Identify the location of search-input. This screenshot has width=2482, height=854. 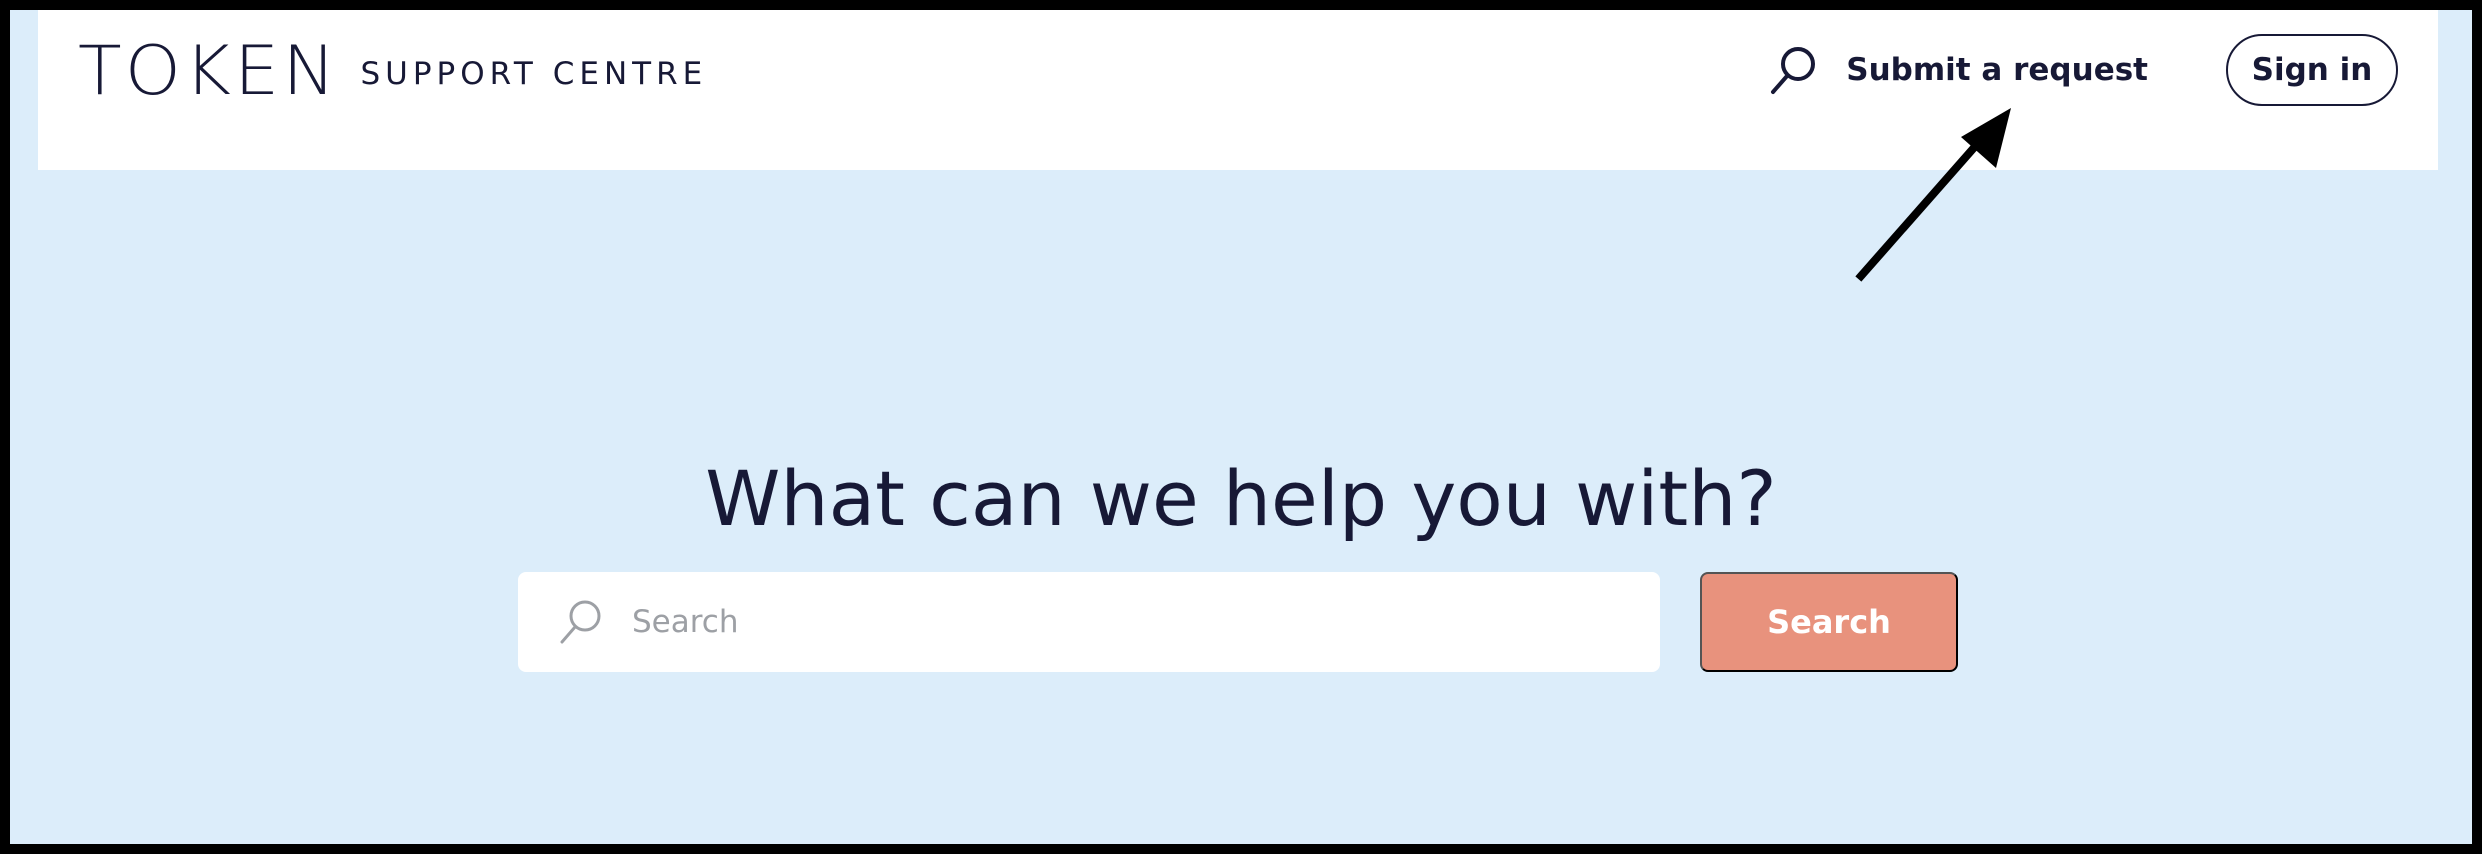
(1122, 622).